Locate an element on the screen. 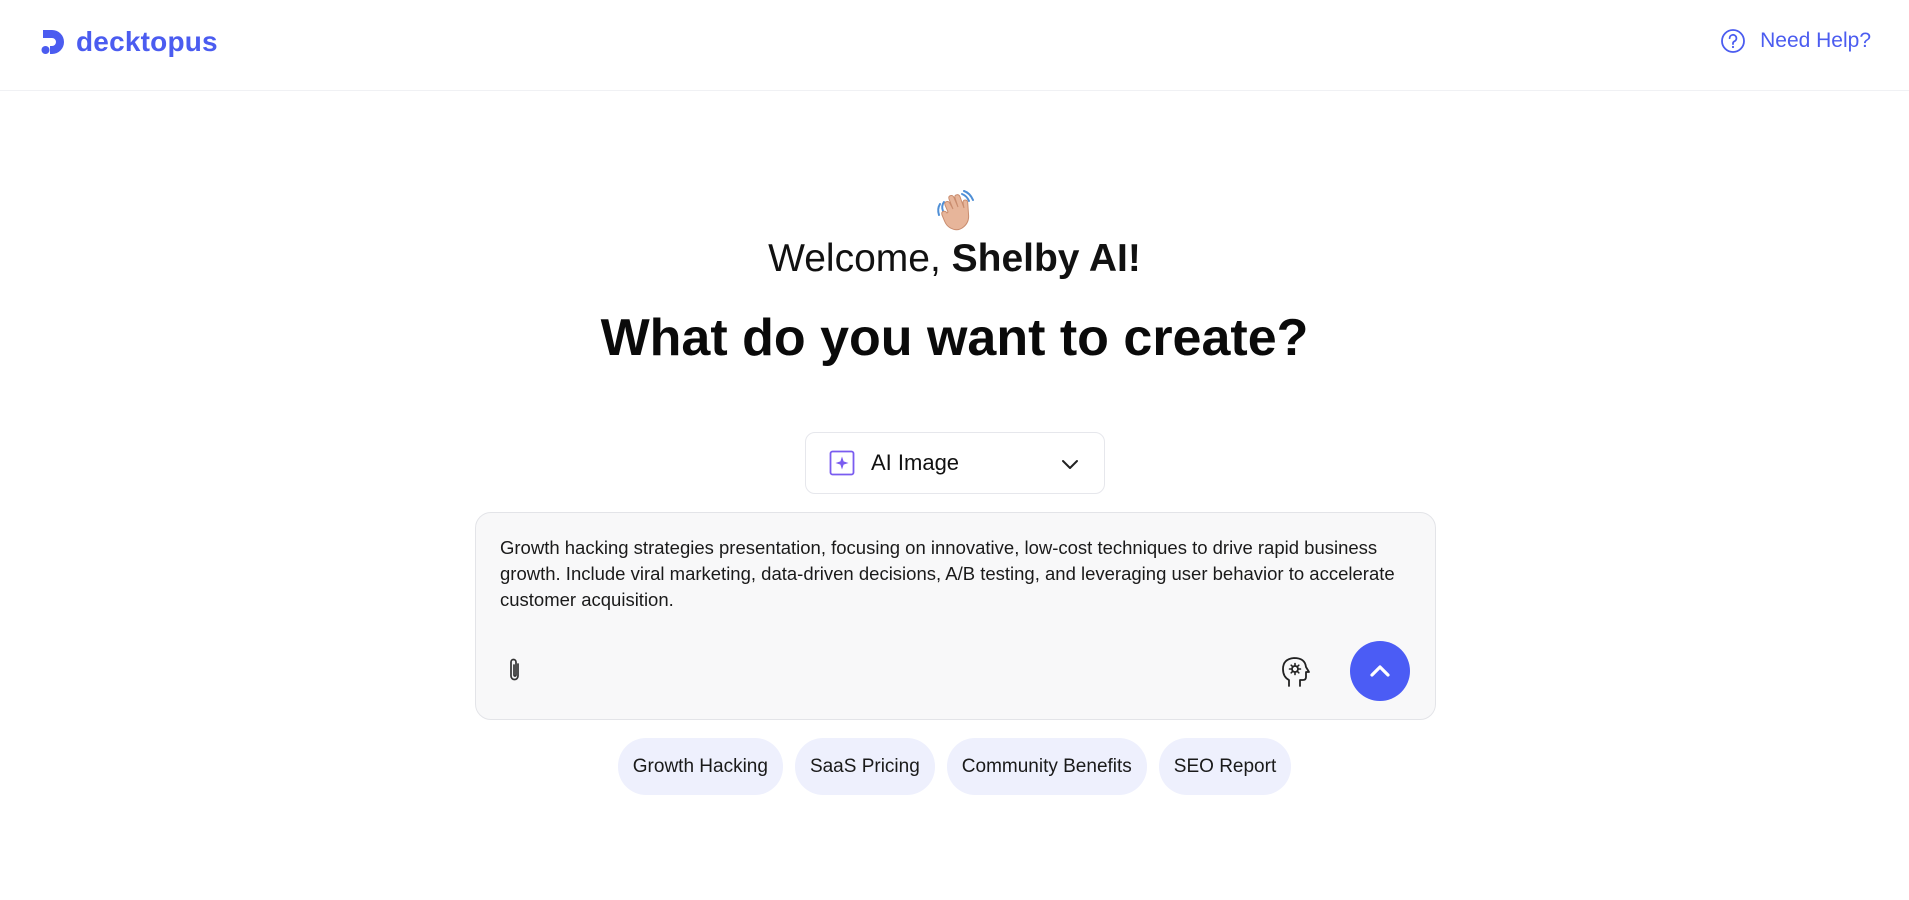  welcome-message: Welcome, Shelby AI! is located at coordinates (954, 259).